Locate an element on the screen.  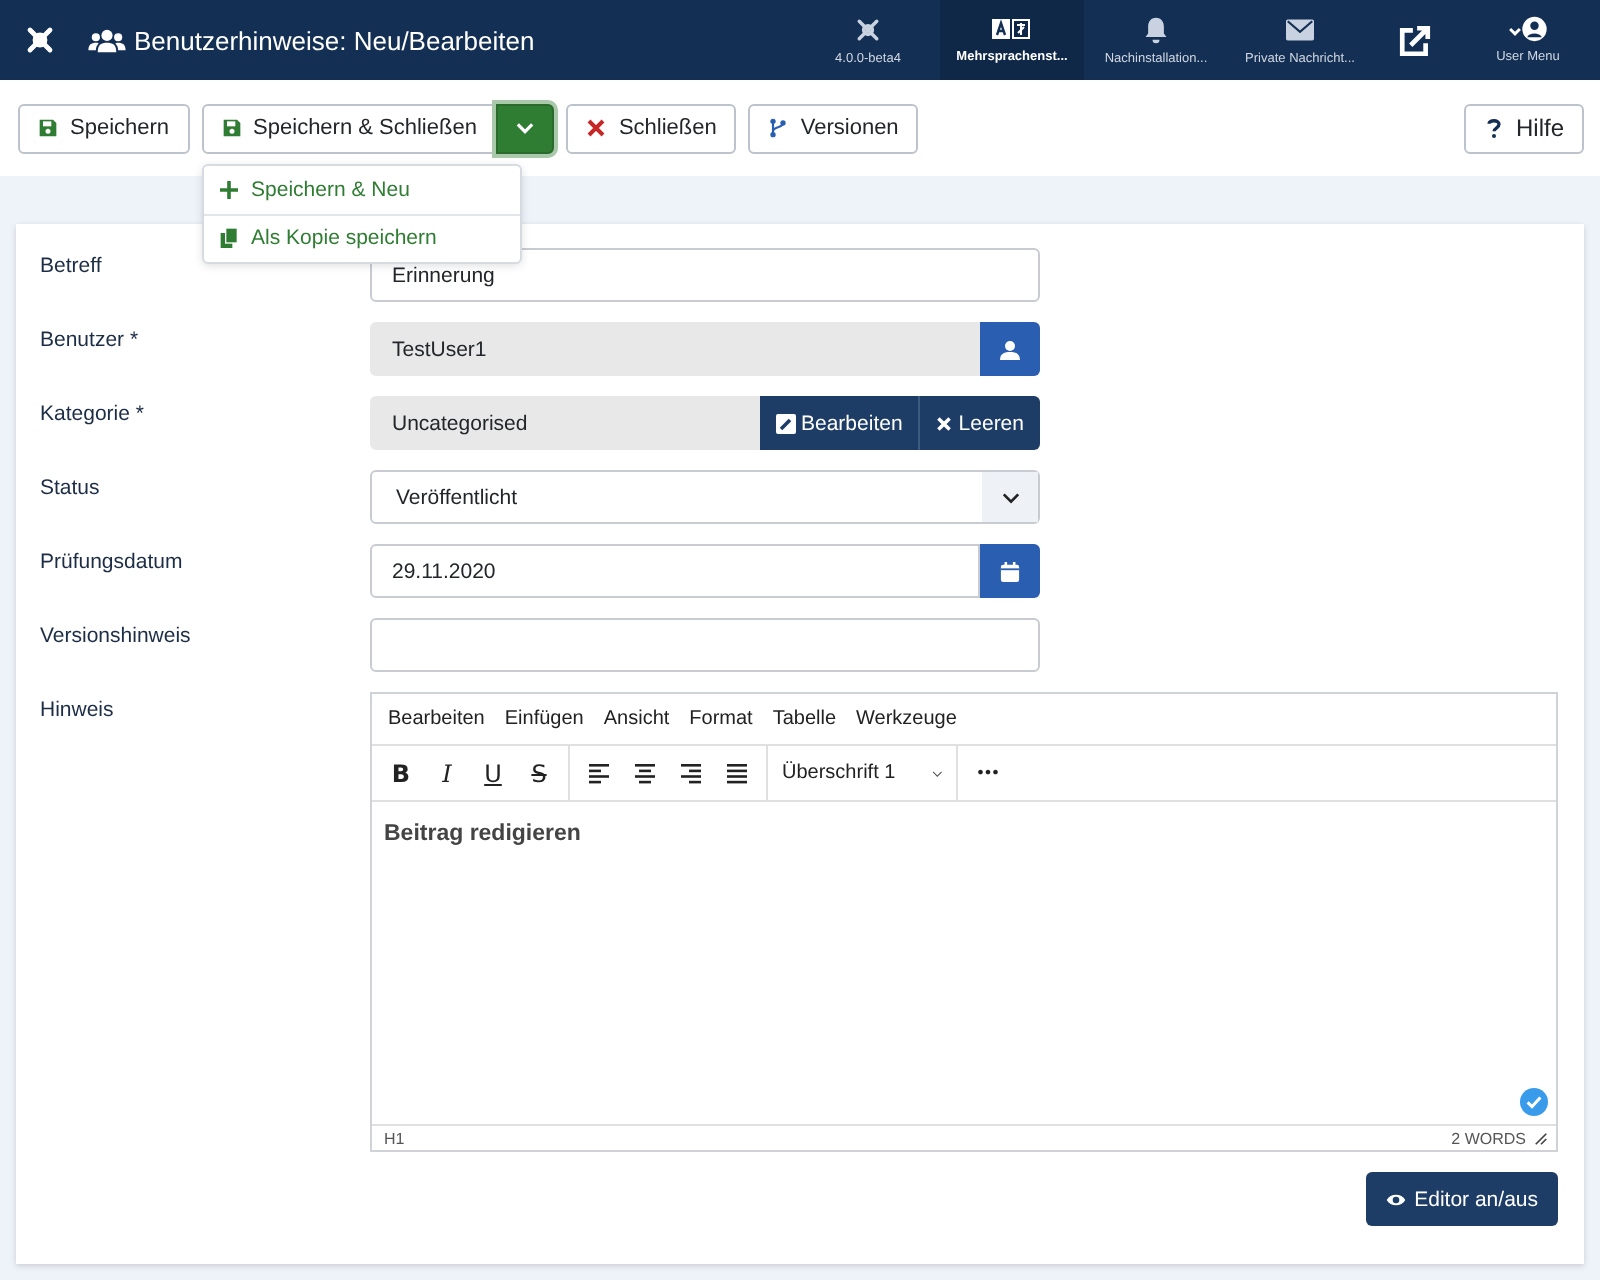
edit-button: Bearbeiten is located at coordinates (839, 423).